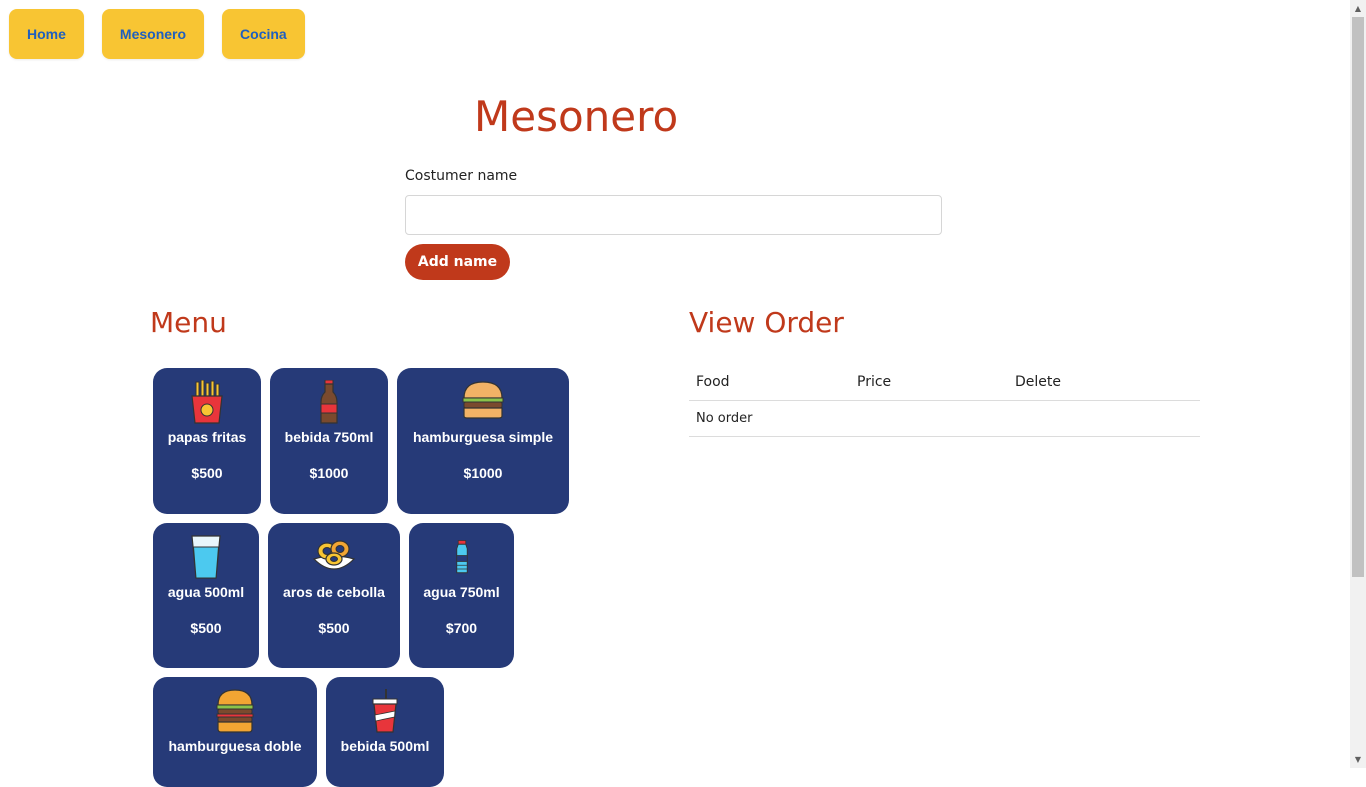 This screenshot has height=787, width=1366. Describe the element at coordinates (461, 628) in the screenshot. I see `menu-item-price: $700` at that location.